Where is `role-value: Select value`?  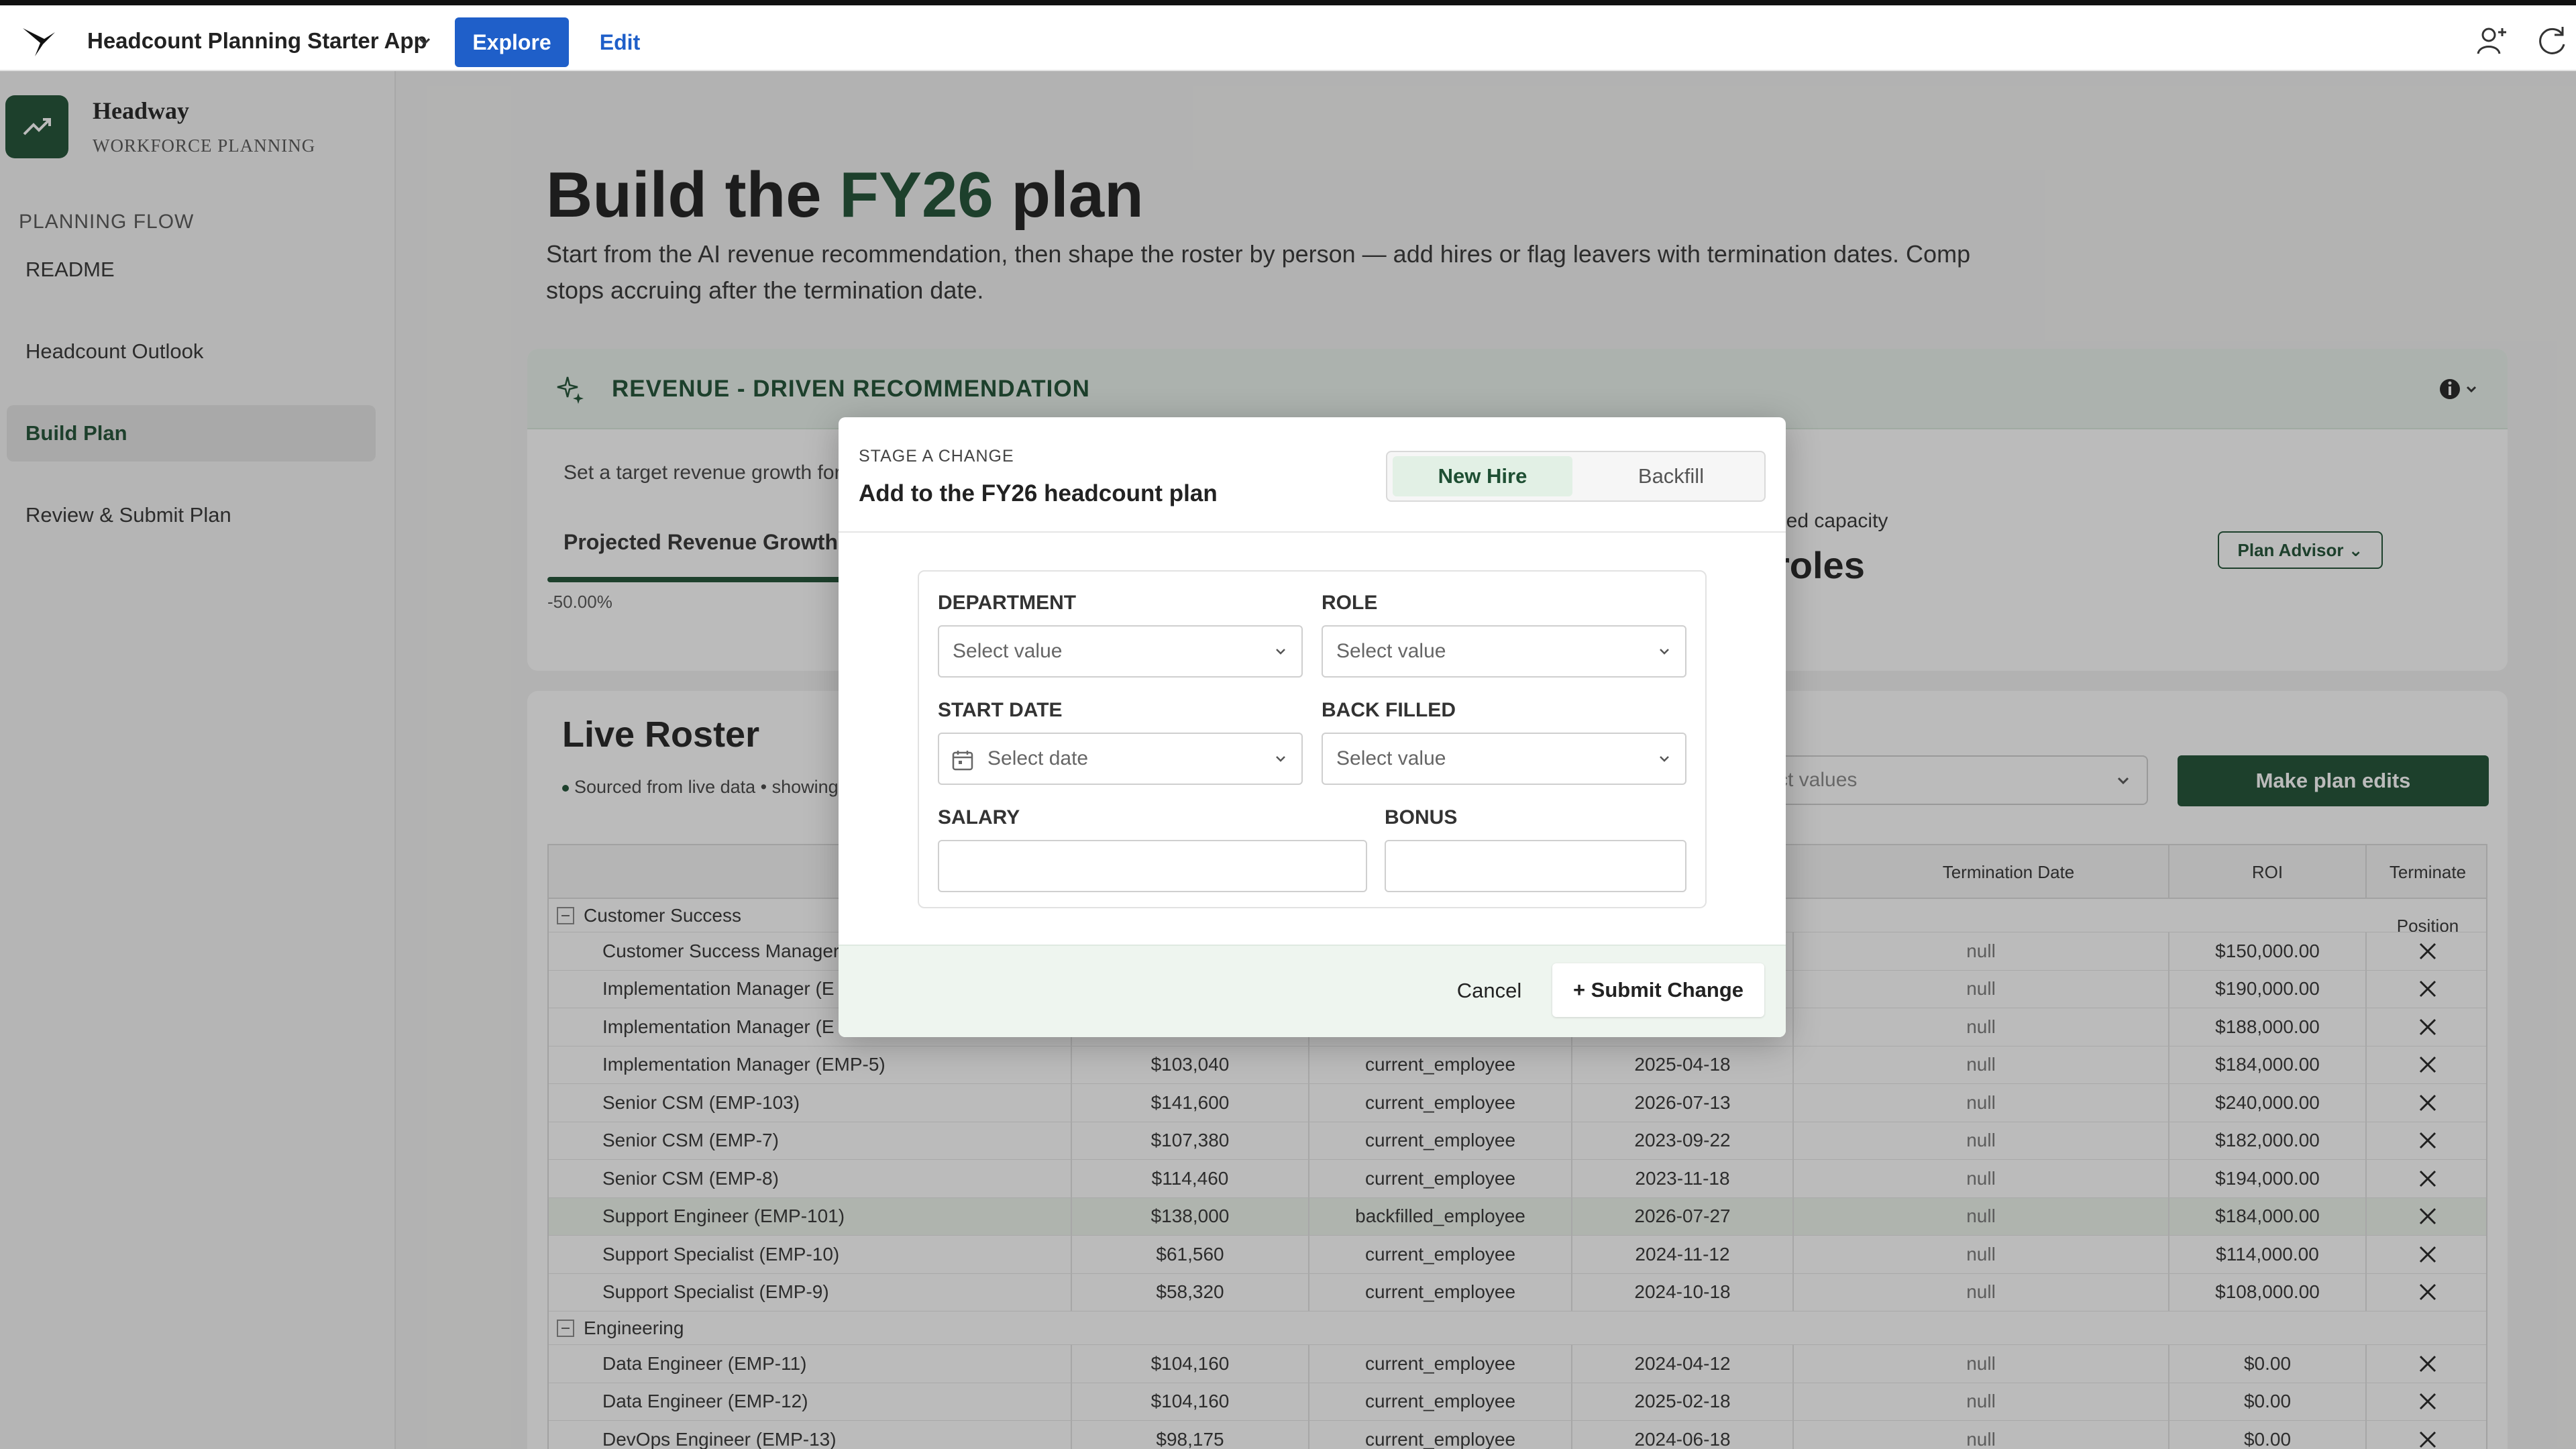
role-value: Select value is located at coordinates (1391, 651).